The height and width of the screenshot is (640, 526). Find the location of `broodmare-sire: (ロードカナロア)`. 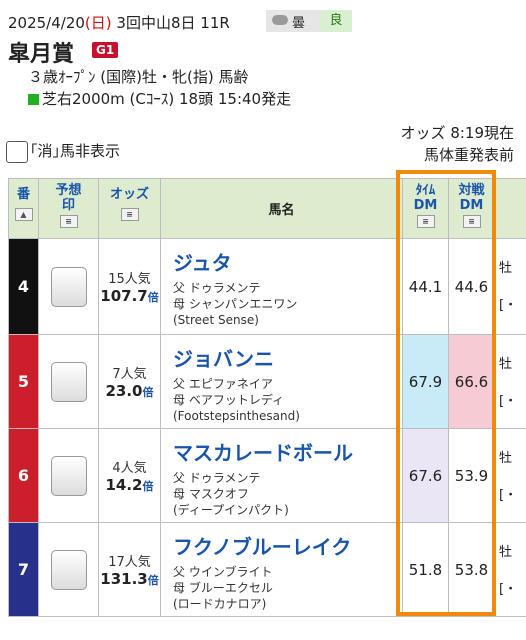

broodmare-sire: (ロードカナロア) is located at coordinates (220, 604).